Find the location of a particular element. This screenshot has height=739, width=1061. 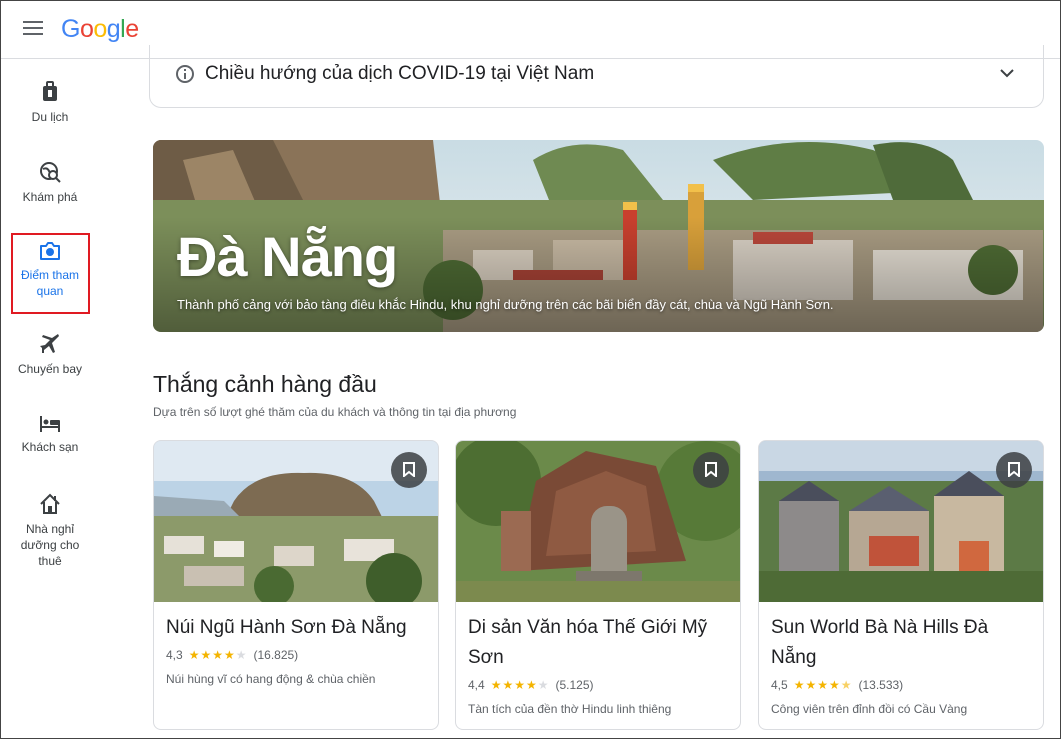

review-count: (5.125) is located at coordinates (574, 685).